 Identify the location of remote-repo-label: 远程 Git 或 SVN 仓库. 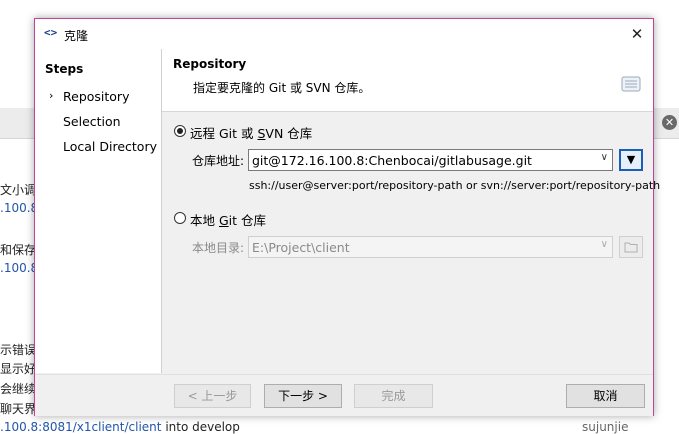
(251, 132).